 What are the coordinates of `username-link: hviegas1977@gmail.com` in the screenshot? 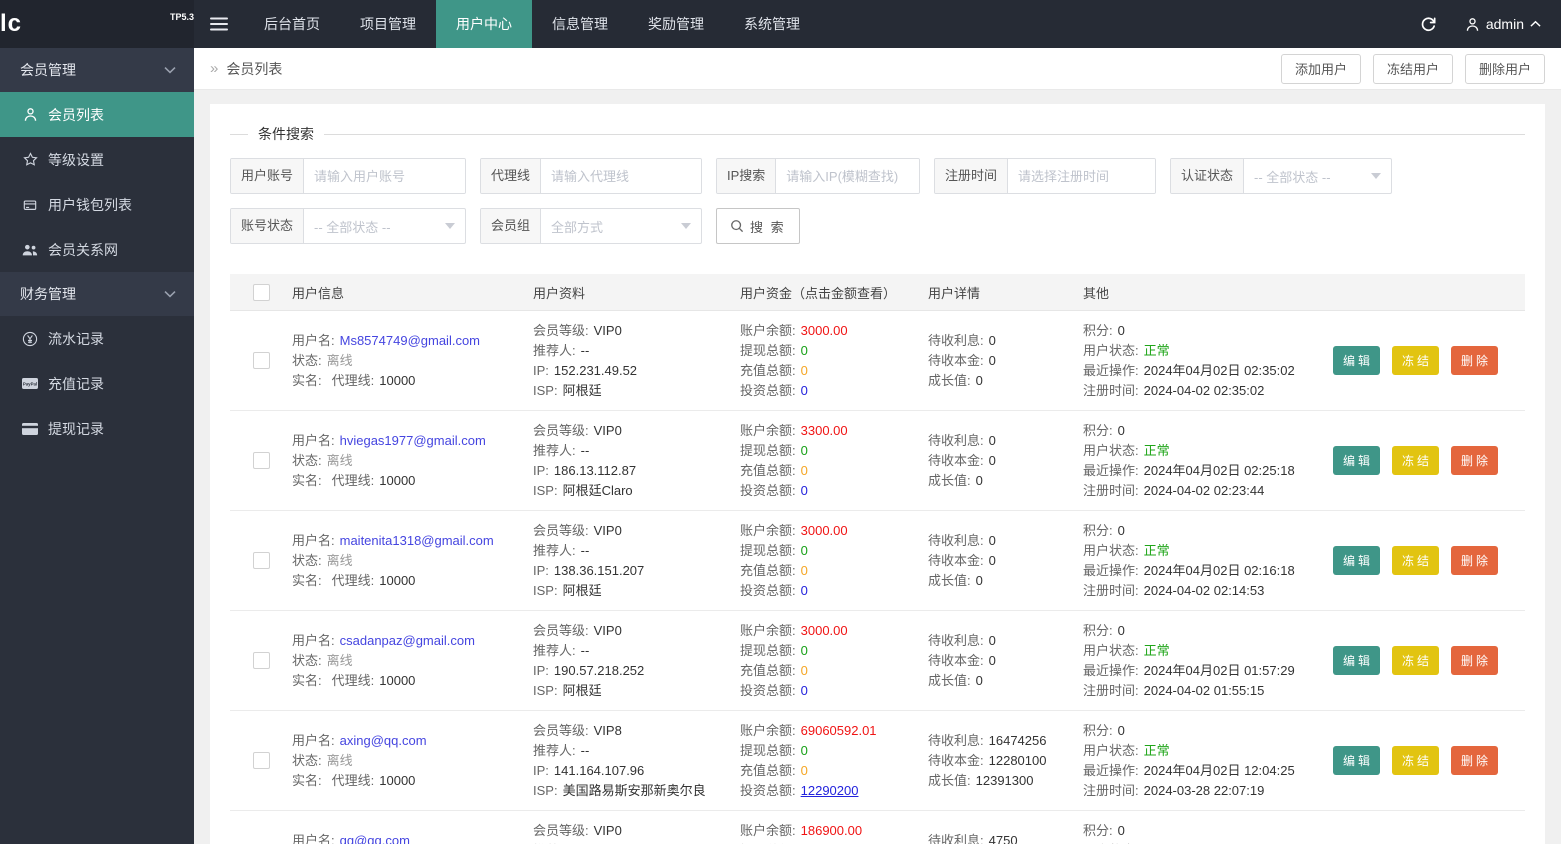 It's located at (413, 440).